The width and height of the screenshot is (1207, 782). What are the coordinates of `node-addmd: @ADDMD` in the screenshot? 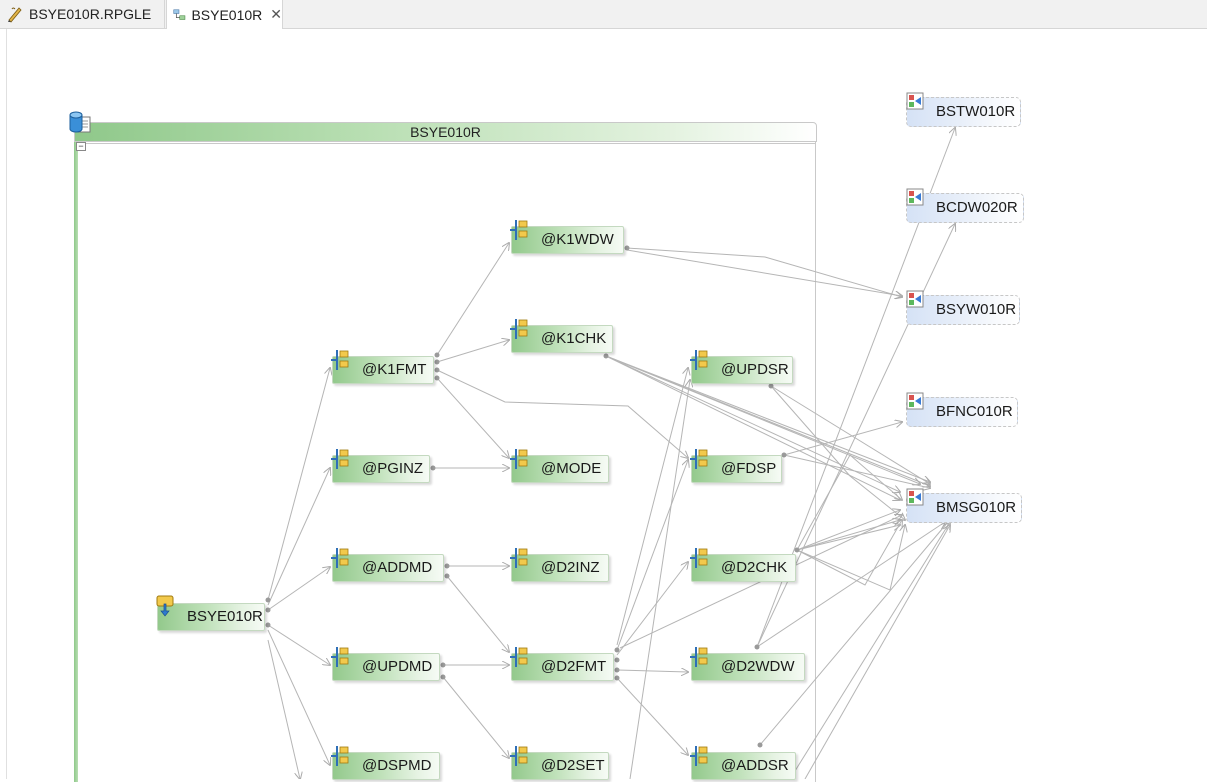 It's located at (387, 565).